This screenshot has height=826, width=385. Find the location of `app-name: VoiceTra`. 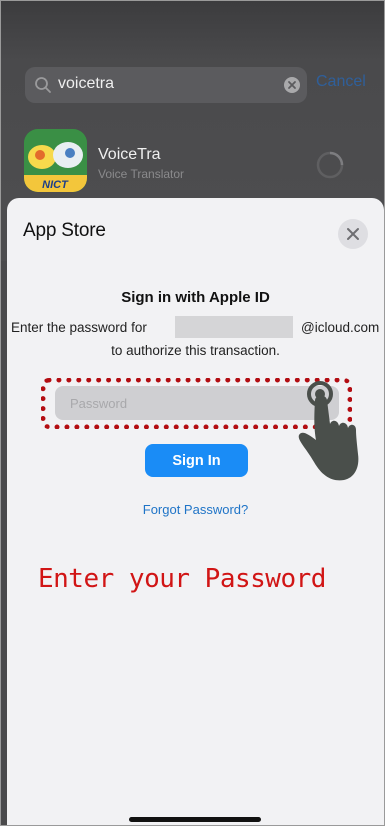

app-name: VoiceTra is located at coordinates (129, 154).